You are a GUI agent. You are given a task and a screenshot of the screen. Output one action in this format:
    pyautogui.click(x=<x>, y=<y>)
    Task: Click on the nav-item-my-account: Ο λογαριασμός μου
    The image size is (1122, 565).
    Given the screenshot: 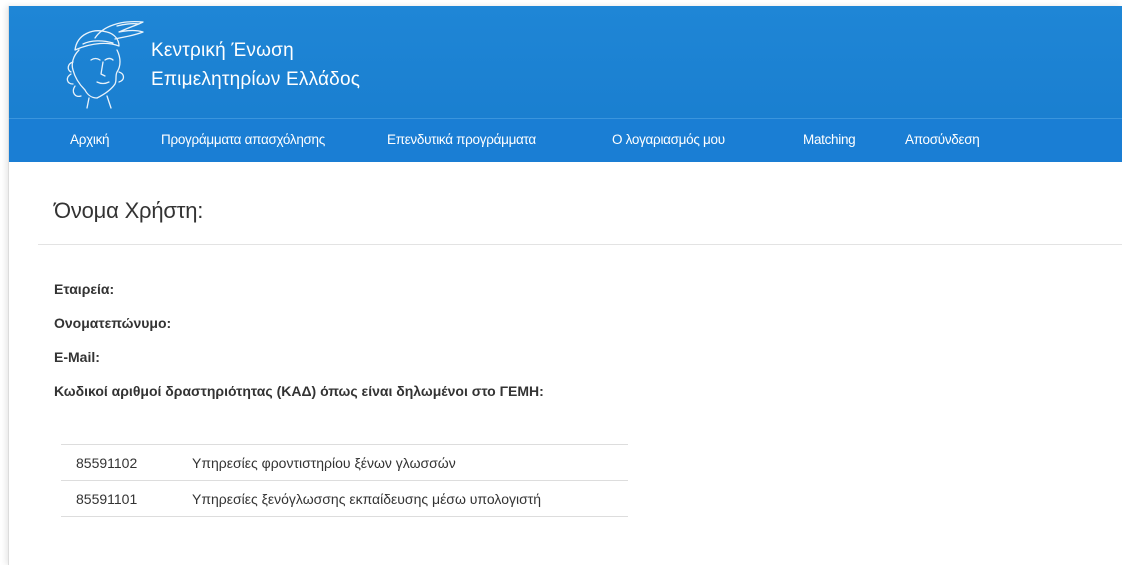 What is the action you would take?
    pyautogui.click(x=668, y=139)
    